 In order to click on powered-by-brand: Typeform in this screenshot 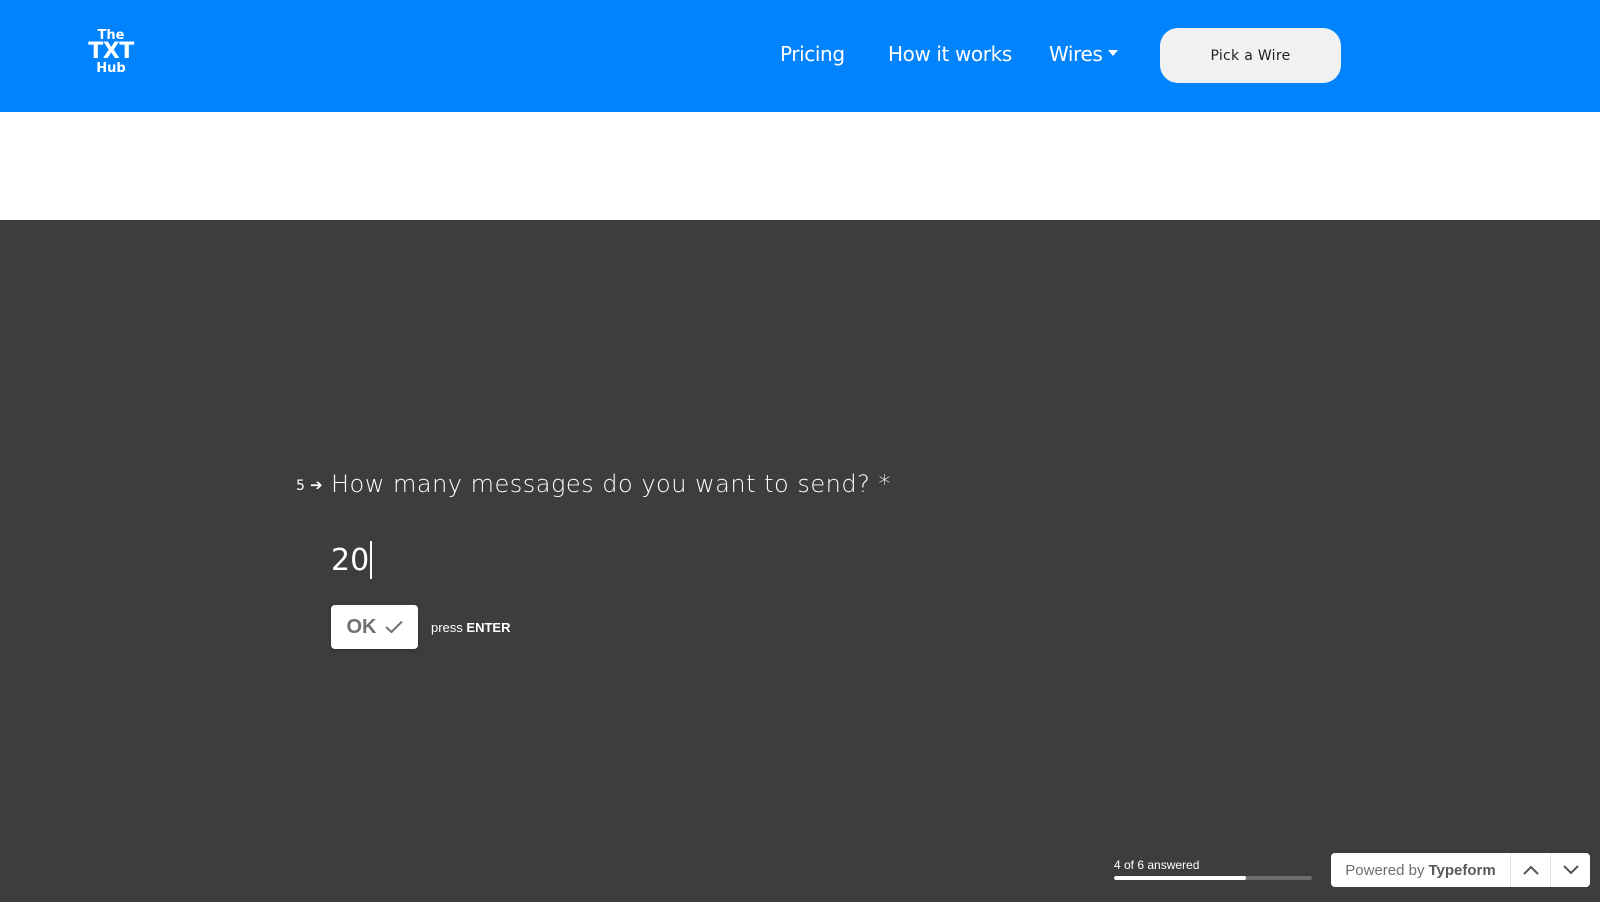, I will do `click(1462, 870)`.